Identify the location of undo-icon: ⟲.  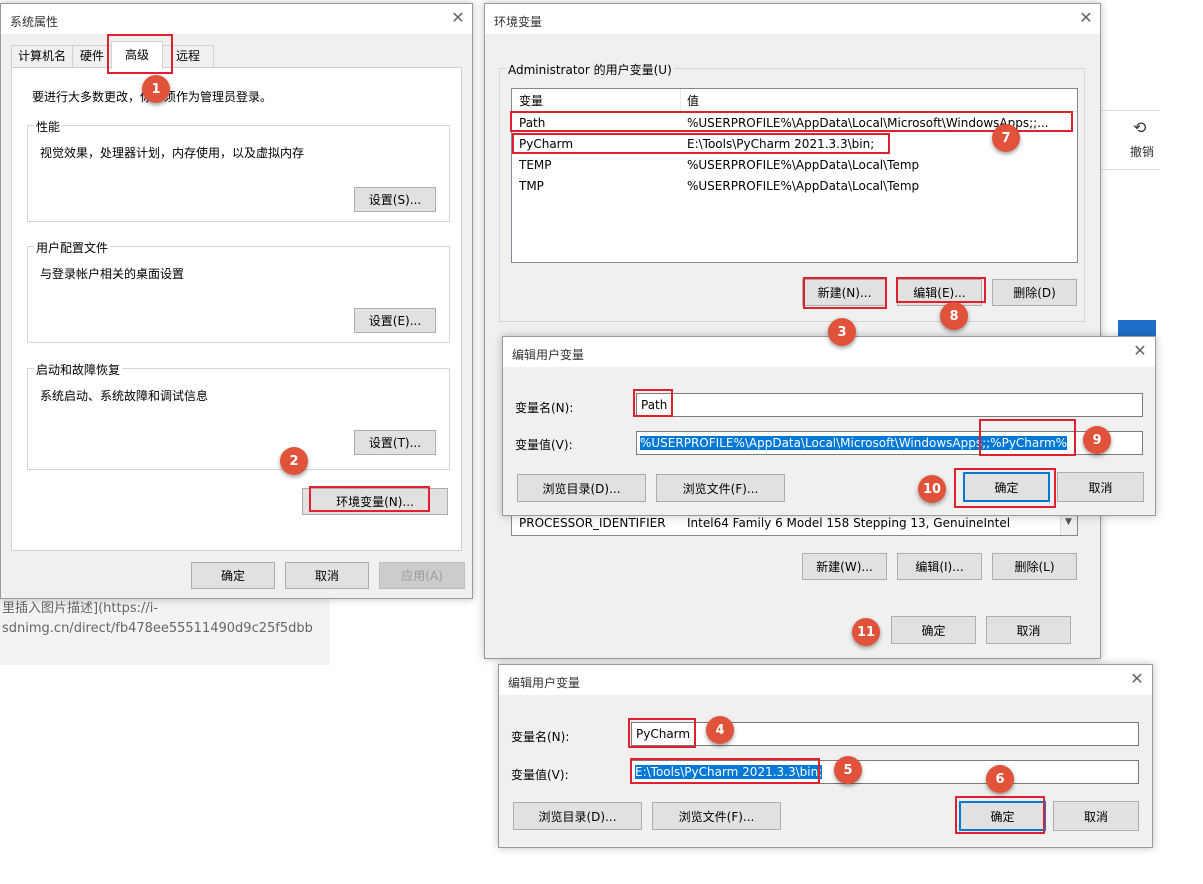
(1139, 127).